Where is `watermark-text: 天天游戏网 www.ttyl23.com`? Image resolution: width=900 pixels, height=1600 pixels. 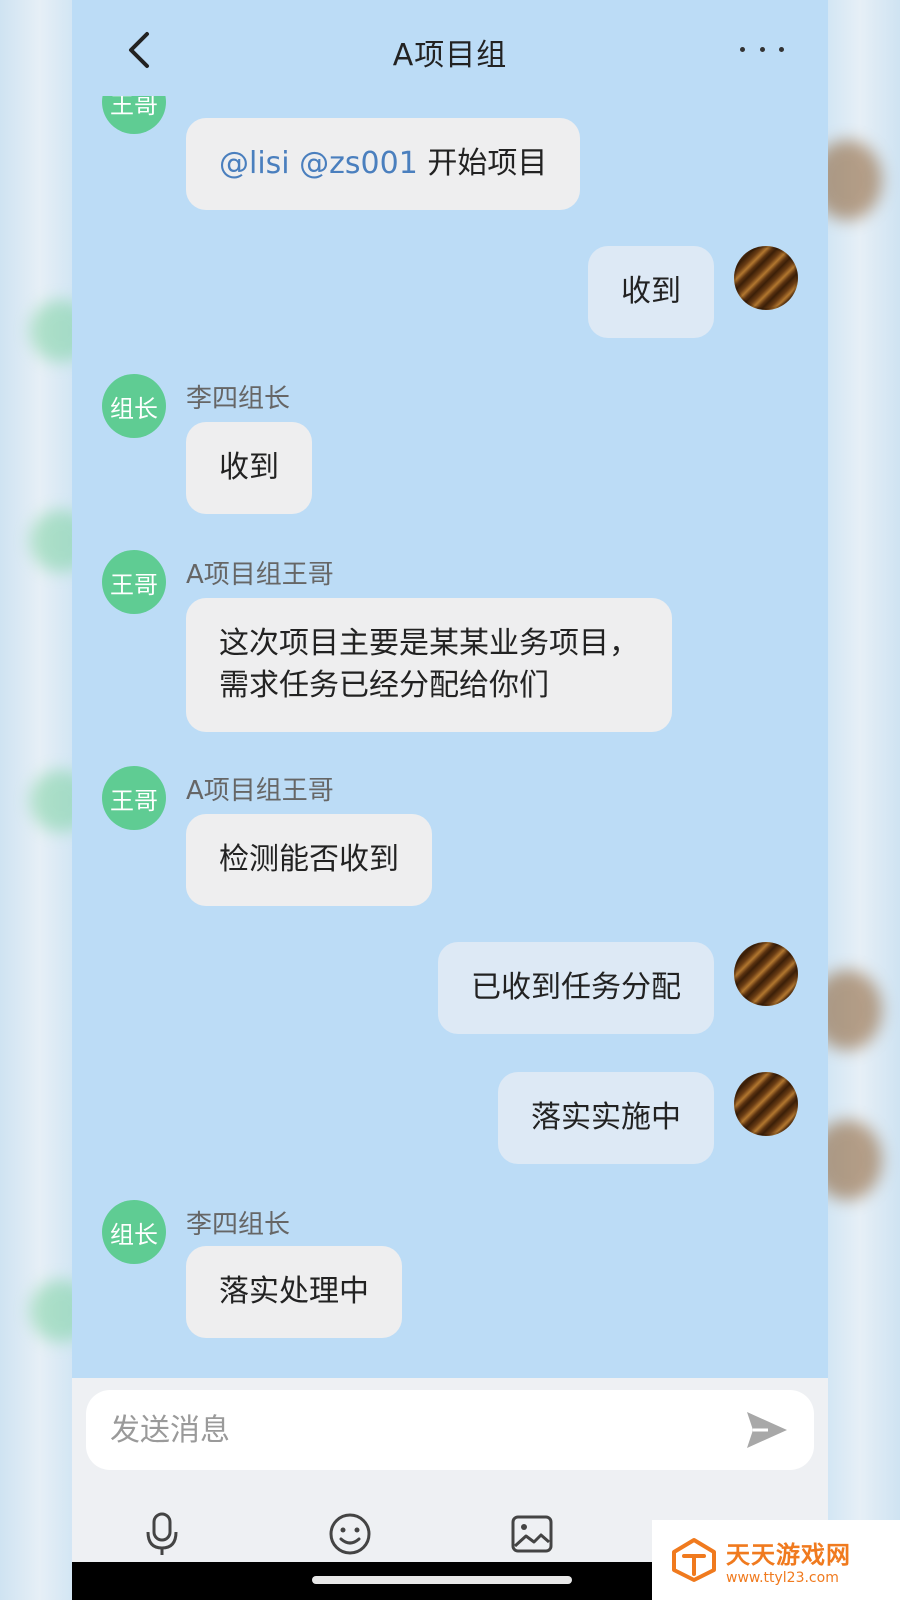
watermark-text: 天天游戏网 www.ttyl23.com is located at coordinates (788, 1560).